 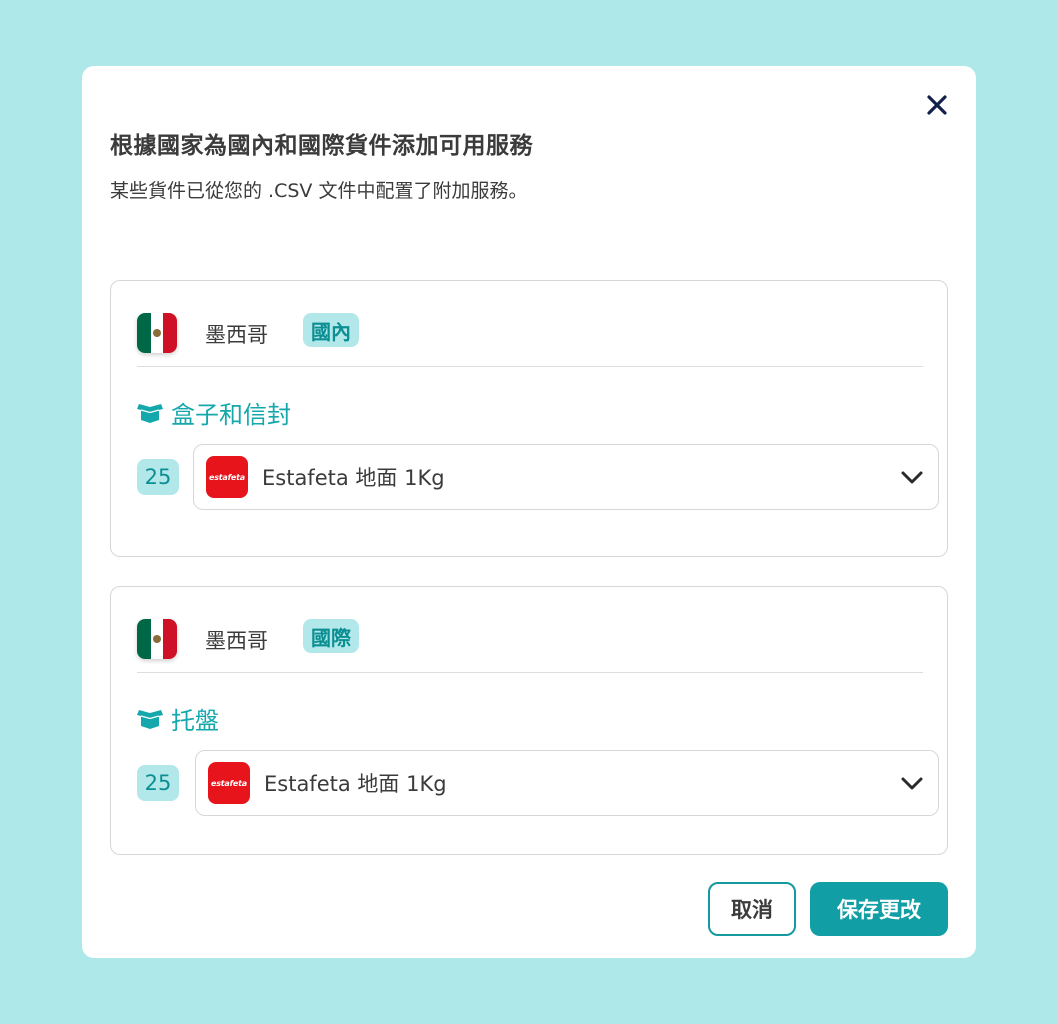 I want to click on category-text: 盒子和信封, so click(x=231, y=415).